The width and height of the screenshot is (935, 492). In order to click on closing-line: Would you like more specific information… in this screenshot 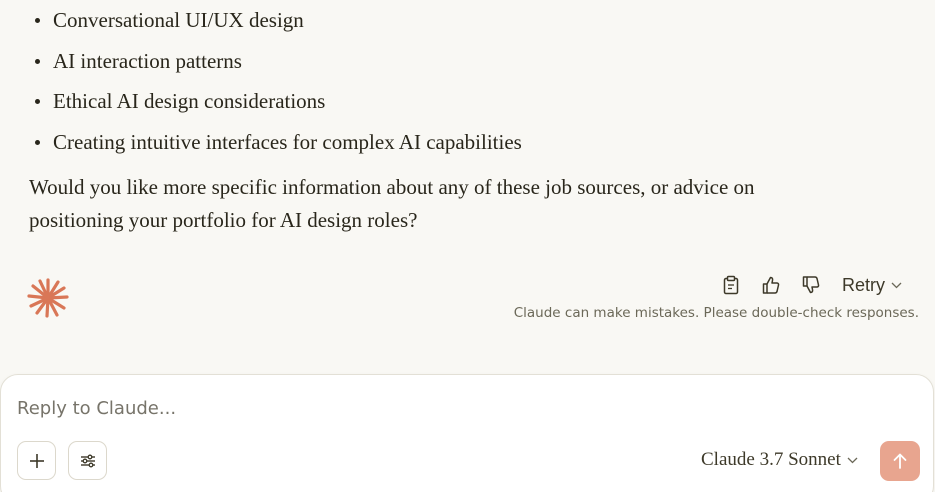, I will do `click(392, 187)`.